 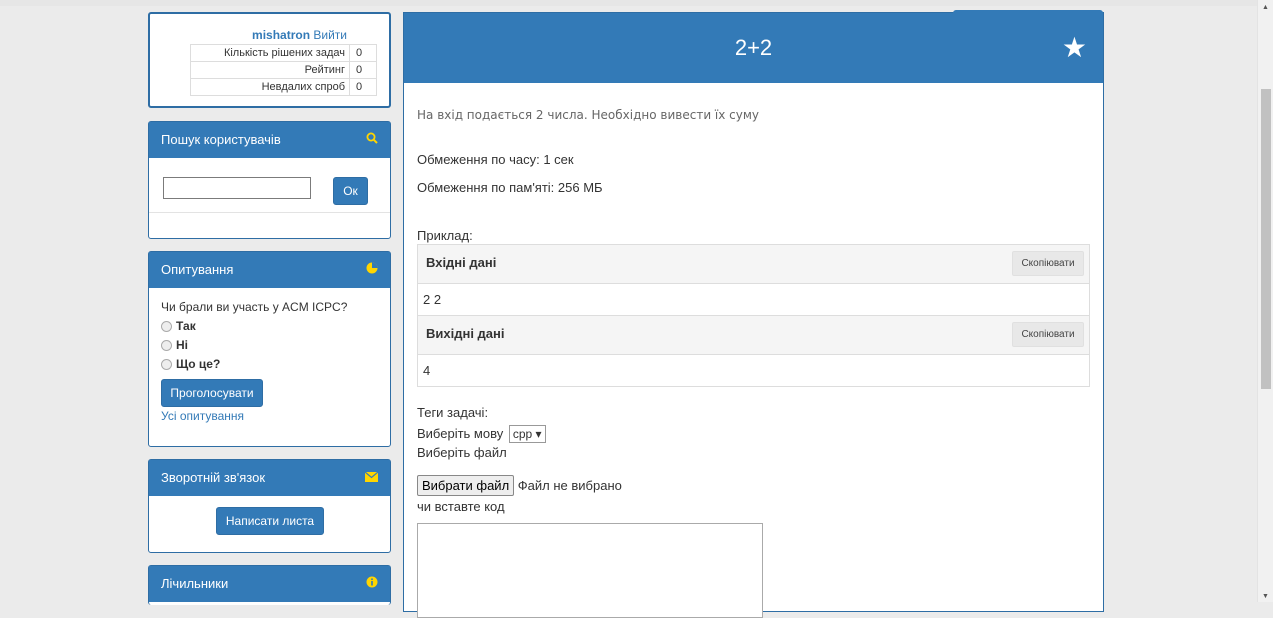 What do you see at coordinates (427, 370) in the screenshot?
I see `example-output-value: 4` at bounding box center [427, 370].